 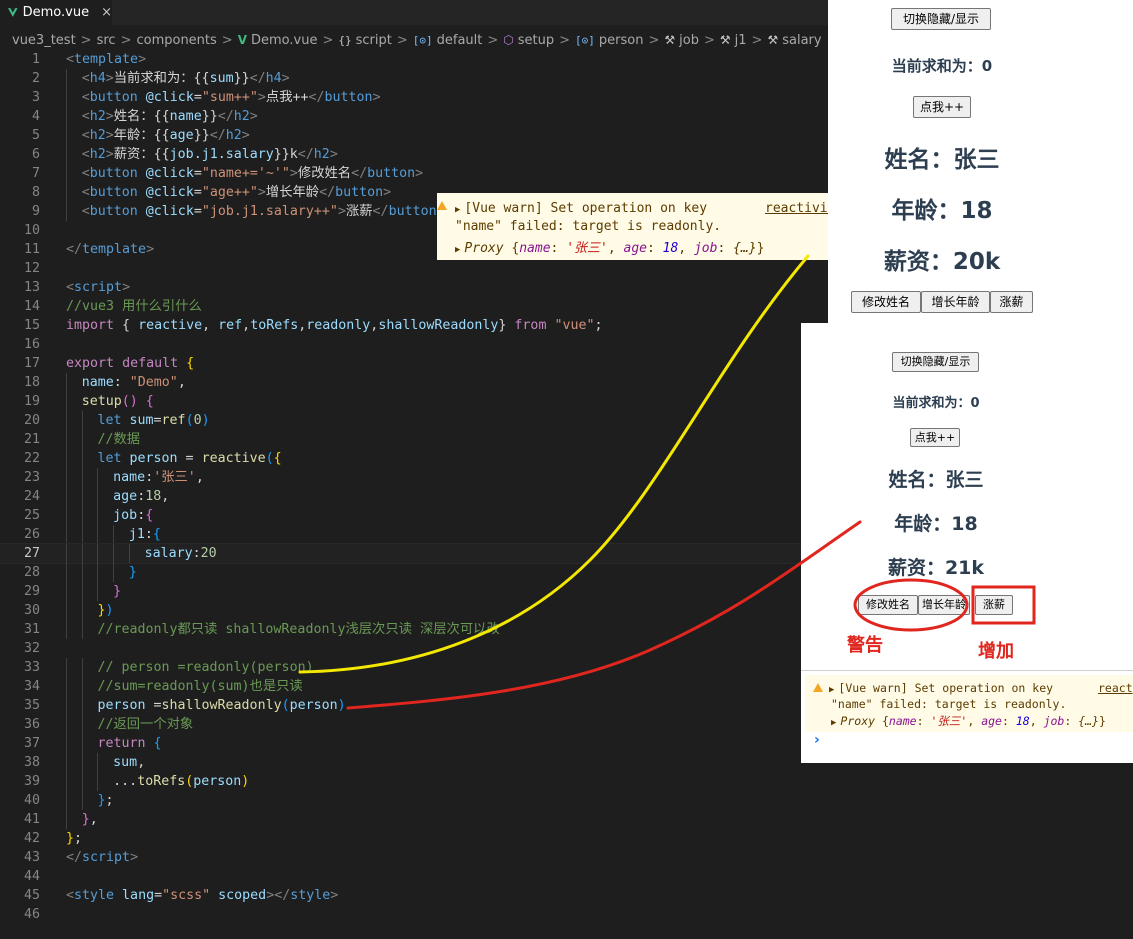 I want to click on increase-box, so click(x=1003, y=605).